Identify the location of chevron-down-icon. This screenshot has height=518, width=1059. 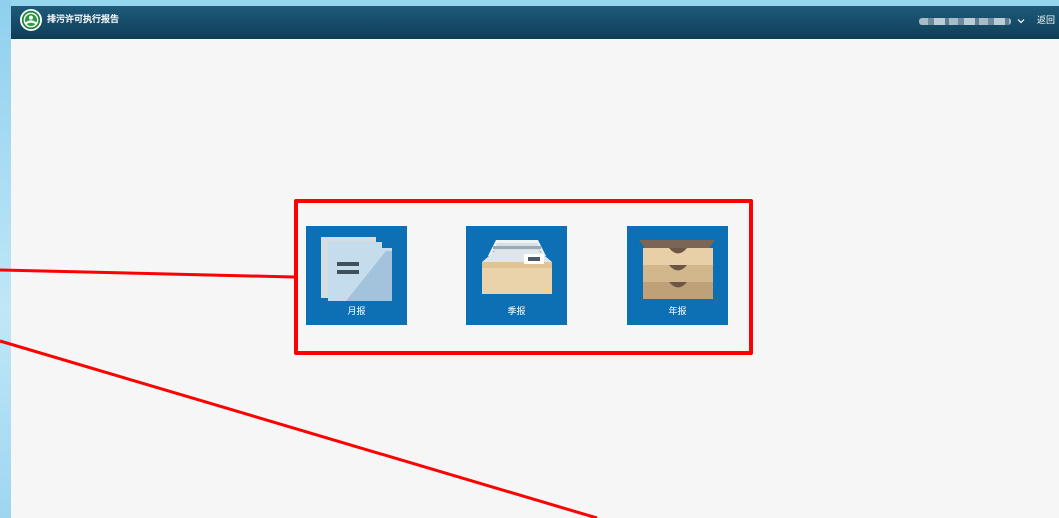
(1021, 21).